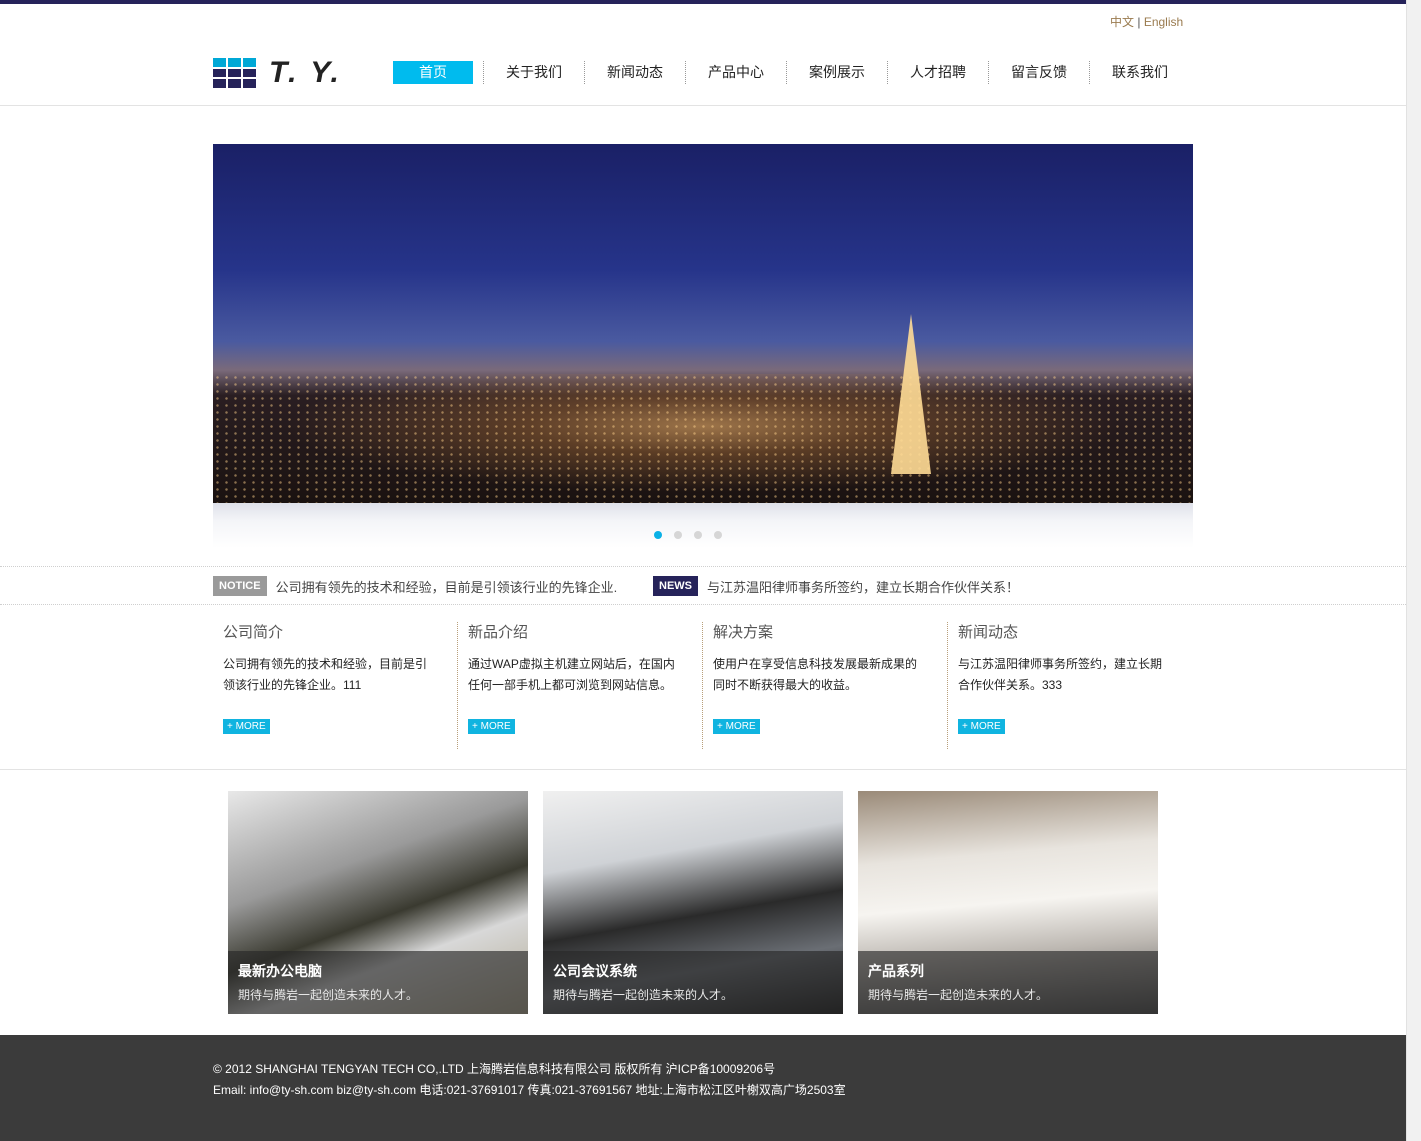 The height and width of the screenshot is (1141, 1421). What do you see at coordinates (815, 674) in the screenshot?
I see `column-text: 使用户在享受信息科技发展最新成果的同时不断获得最大的收益。` at bounding box center [815, 674].